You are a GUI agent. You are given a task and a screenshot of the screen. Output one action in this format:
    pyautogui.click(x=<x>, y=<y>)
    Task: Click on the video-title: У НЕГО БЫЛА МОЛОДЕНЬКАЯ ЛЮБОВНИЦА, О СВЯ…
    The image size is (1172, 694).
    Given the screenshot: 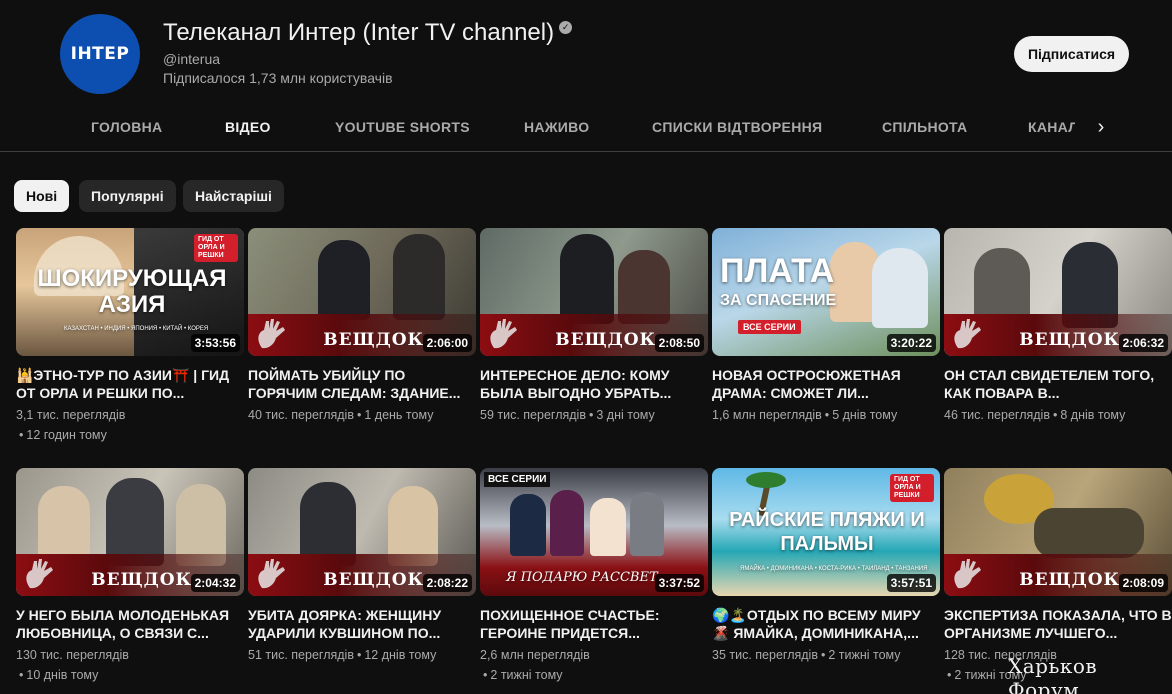 What is the action you would take?
    pyautogui.click(x=130, y=624)
    